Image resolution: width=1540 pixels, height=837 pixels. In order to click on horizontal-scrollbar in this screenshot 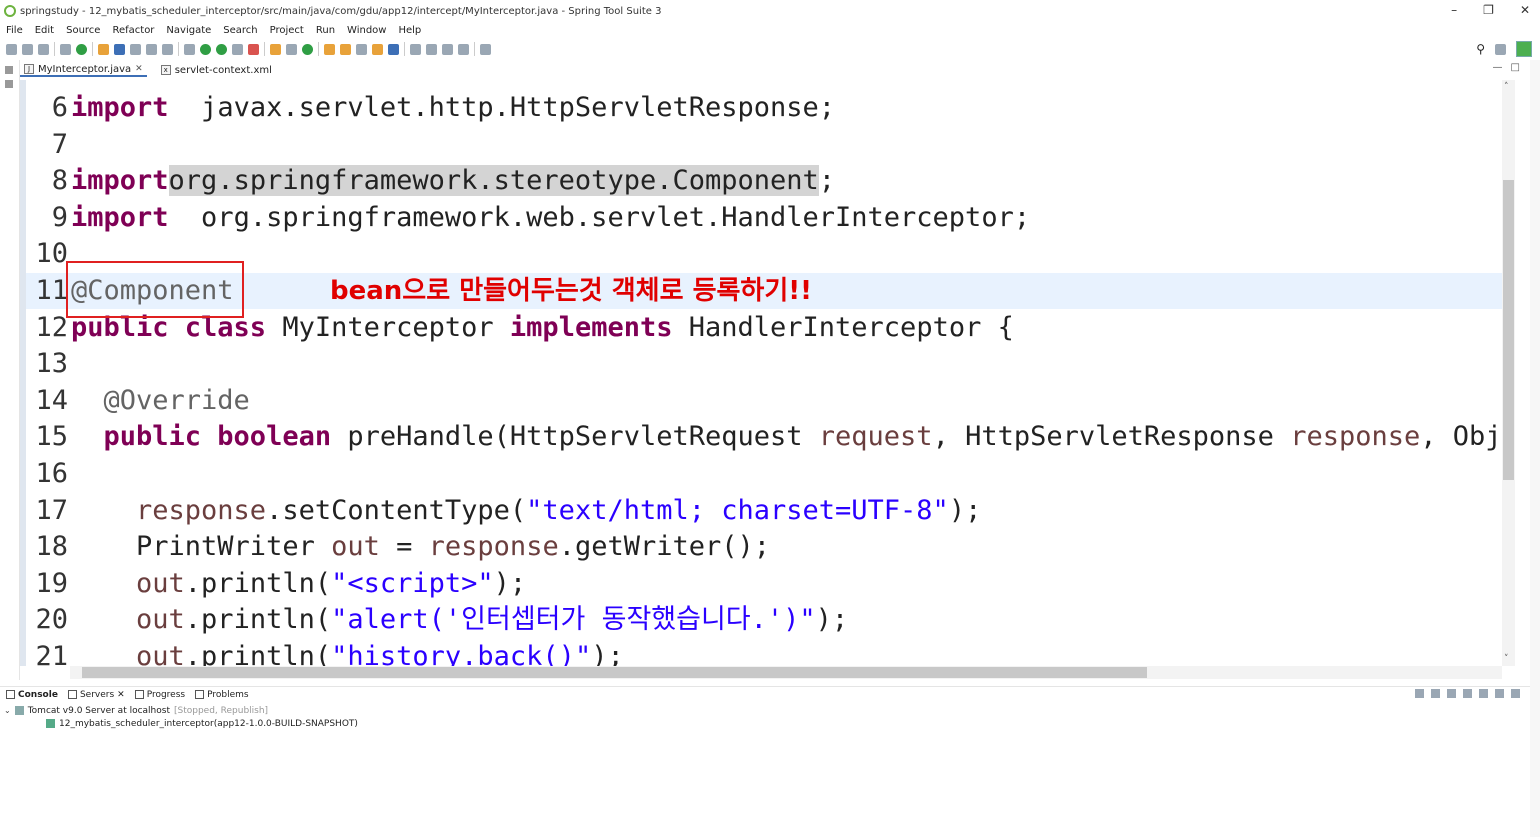, I will do `click(786, 672)`.